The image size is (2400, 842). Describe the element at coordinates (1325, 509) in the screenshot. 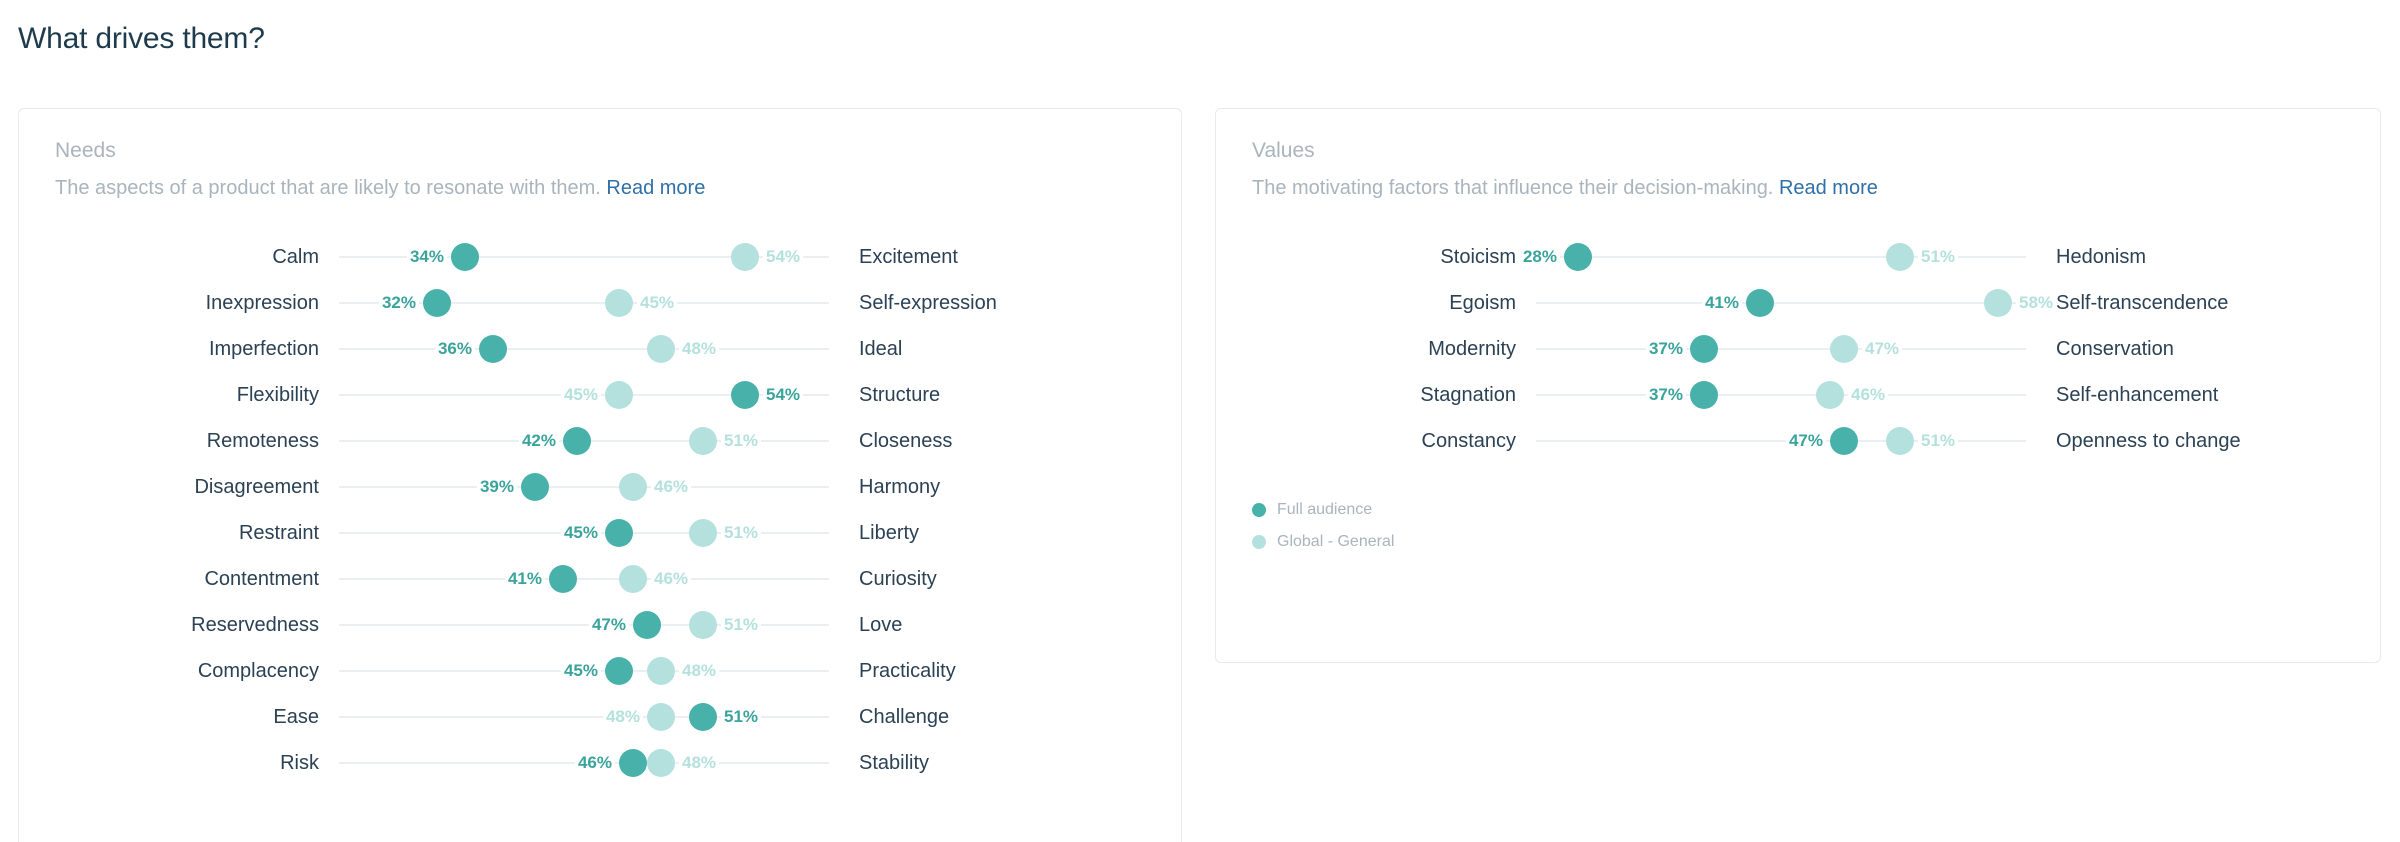

I see `legend-label: Full audience` at that location.